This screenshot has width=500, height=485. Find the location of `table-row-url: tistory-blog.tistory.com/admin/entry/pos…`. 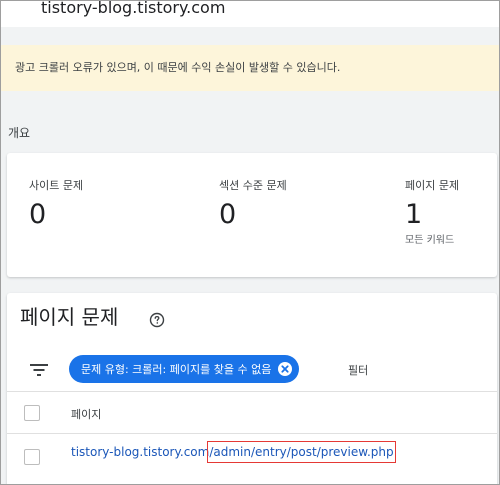

table-row-url: tistory-blog.tistory.com/admin/entry/pos… is located at coordinates (233, 452).